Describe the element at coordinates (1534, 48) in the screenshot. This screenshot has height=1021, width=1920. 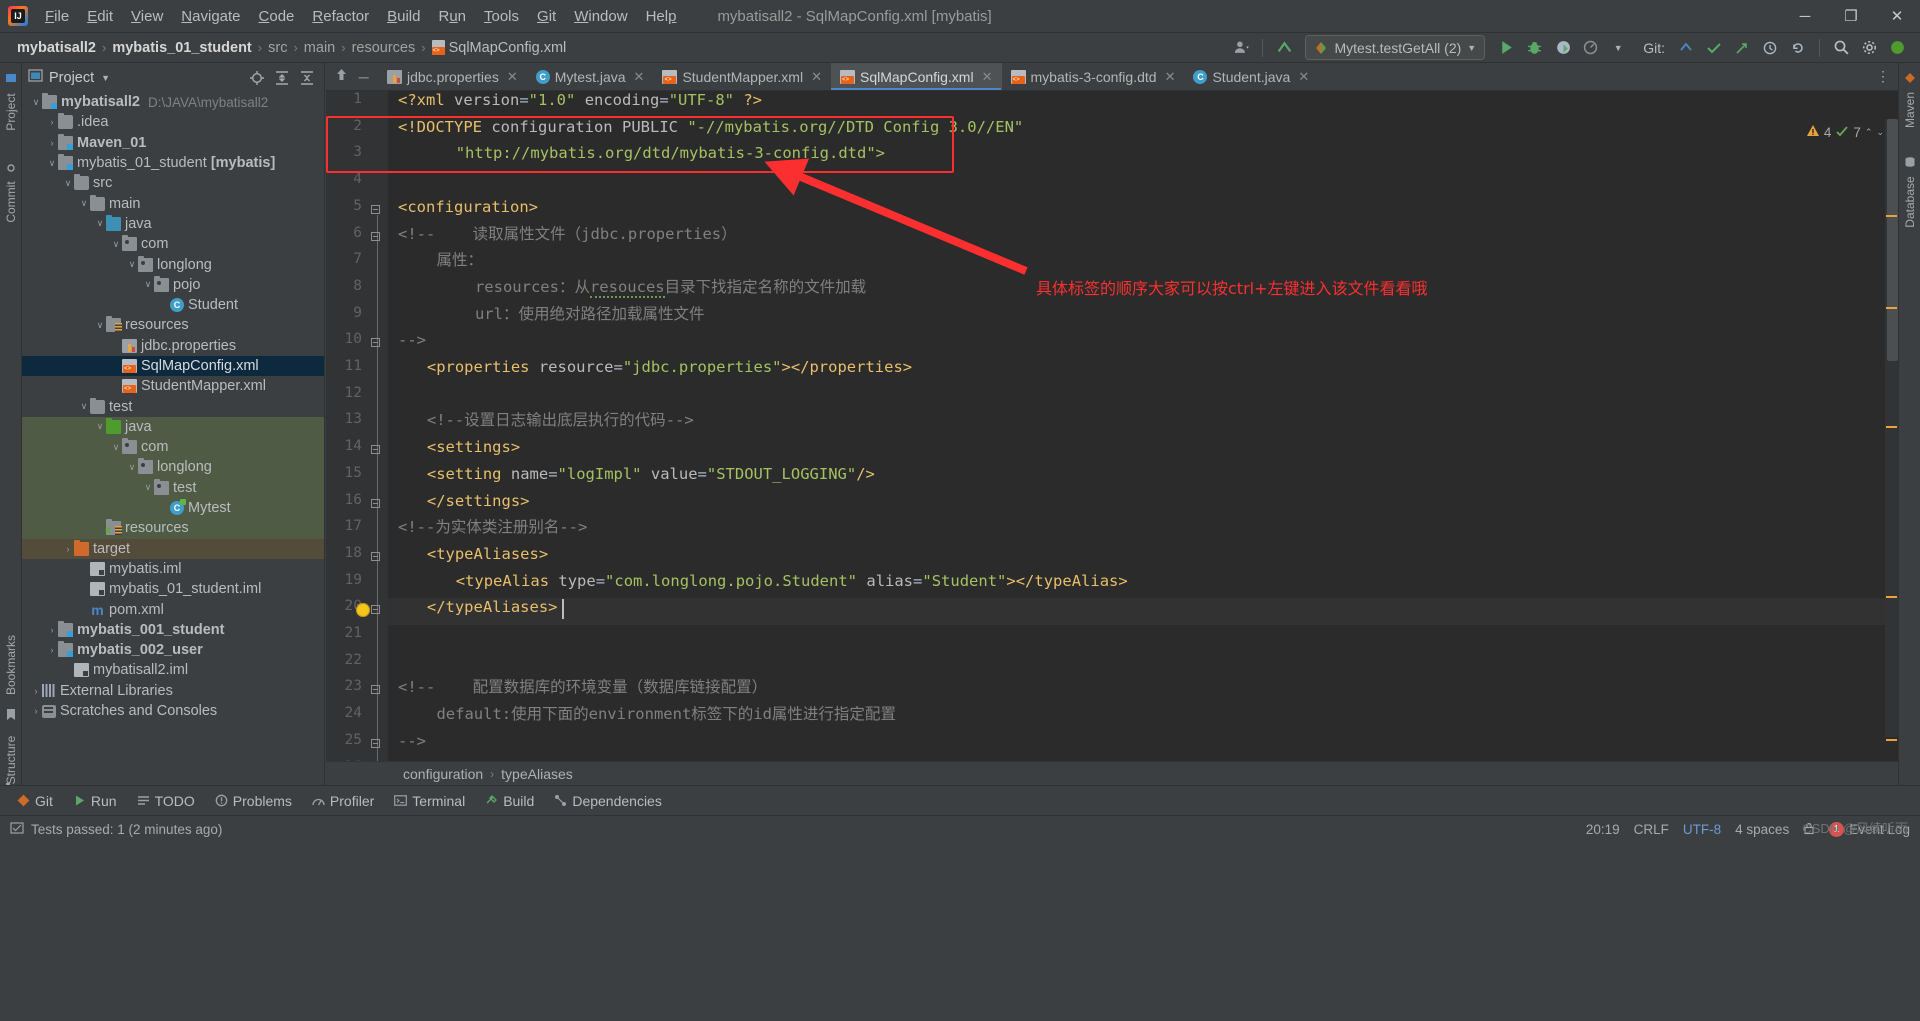
I see `debug-button` at that location.